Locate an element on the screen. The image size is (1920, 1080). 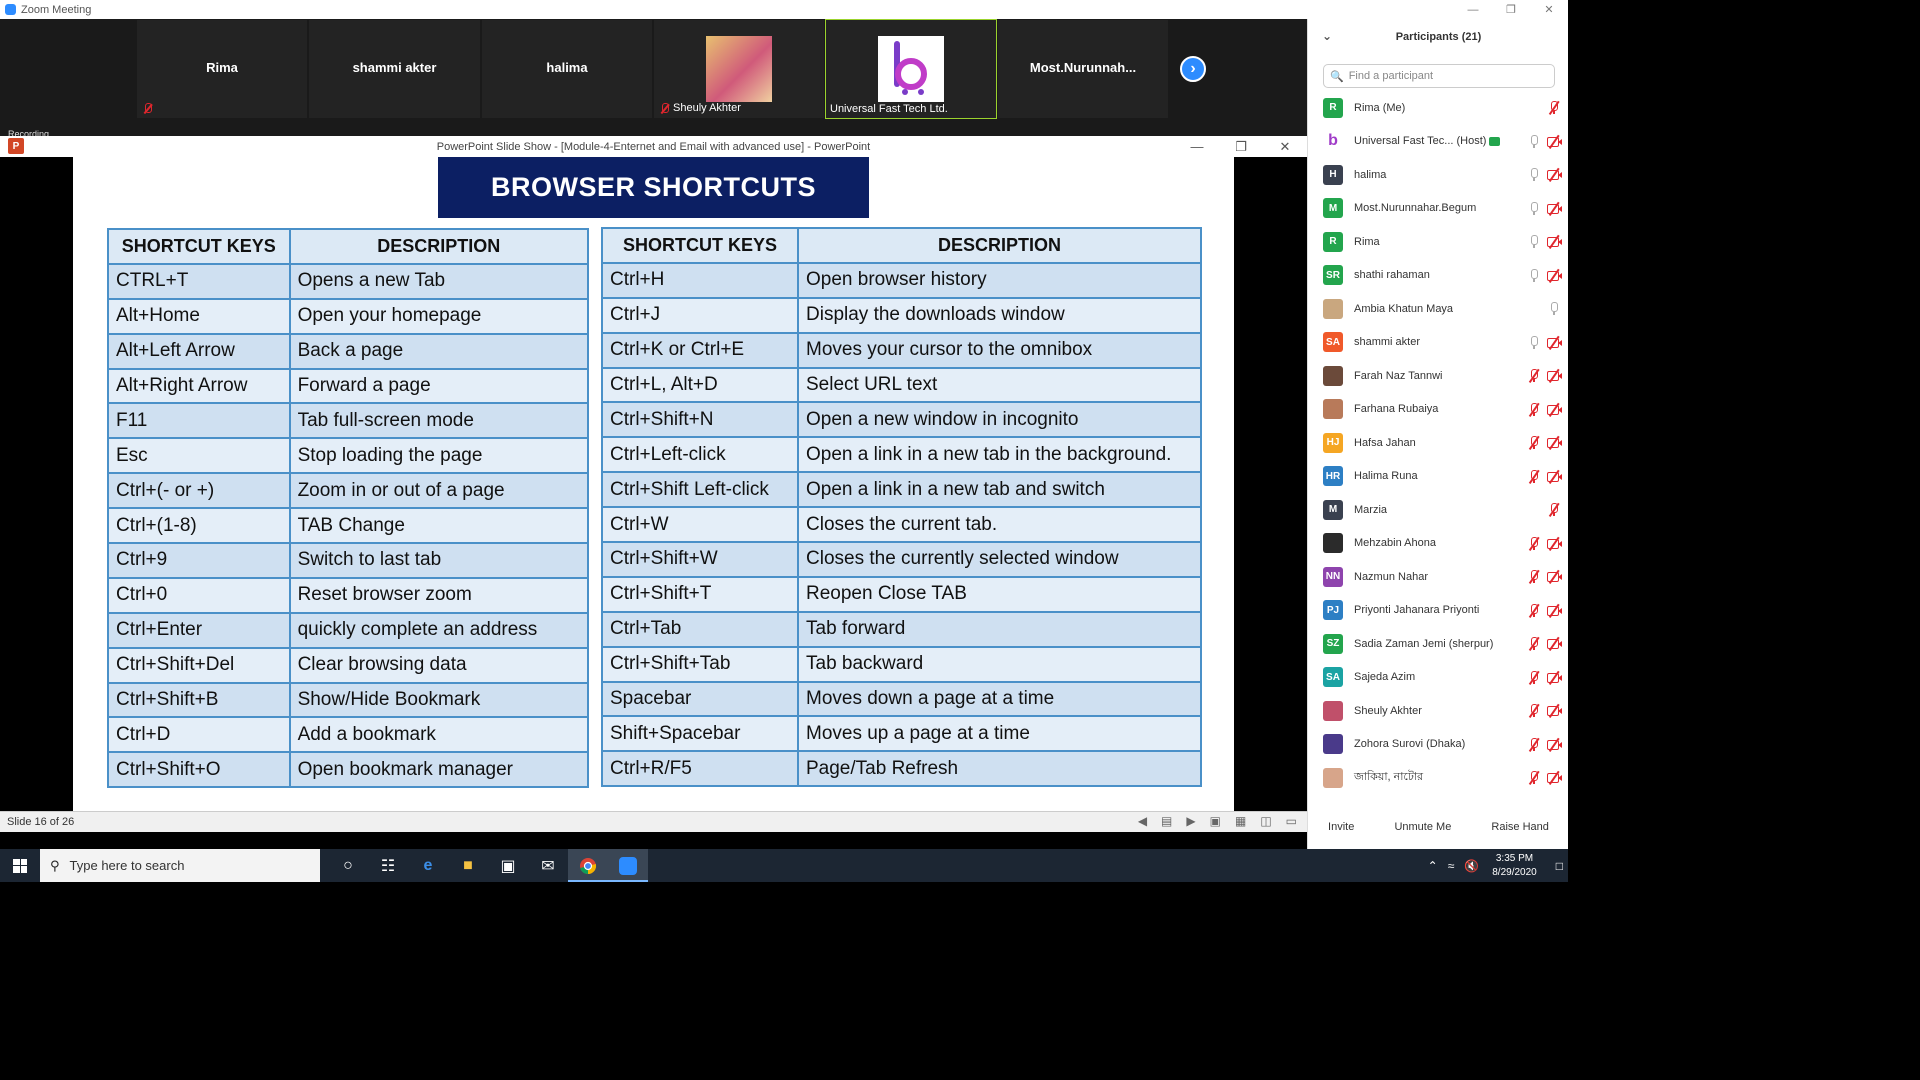
tray-chevron-up-icon: ⌃ is located at coordinates (1433, 866).